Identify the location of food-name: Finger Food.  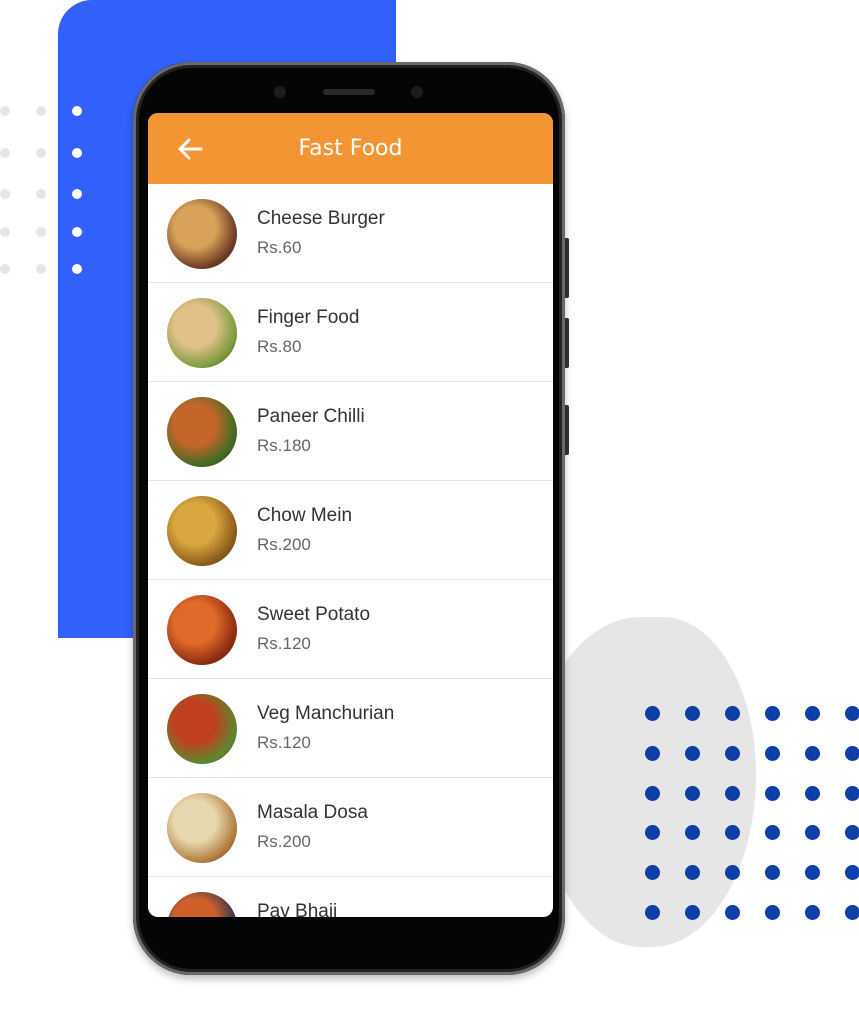
(308, 317).